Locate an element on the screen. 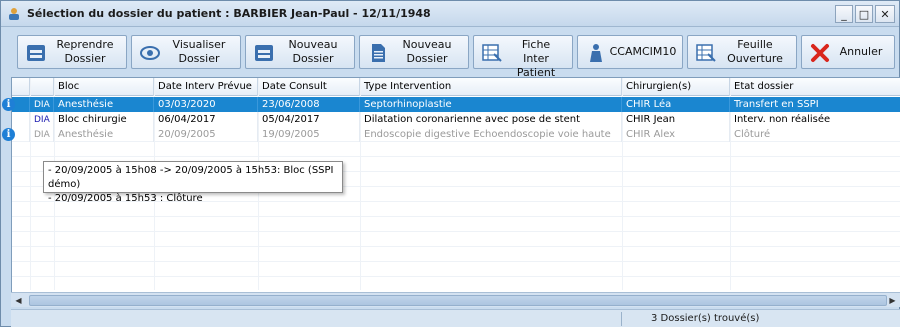 The width and height of the screenshot is (900, 327). tooltip-line: - 20/09/2005 à 15h53 : Clôture is located at coordinates (125, 198).